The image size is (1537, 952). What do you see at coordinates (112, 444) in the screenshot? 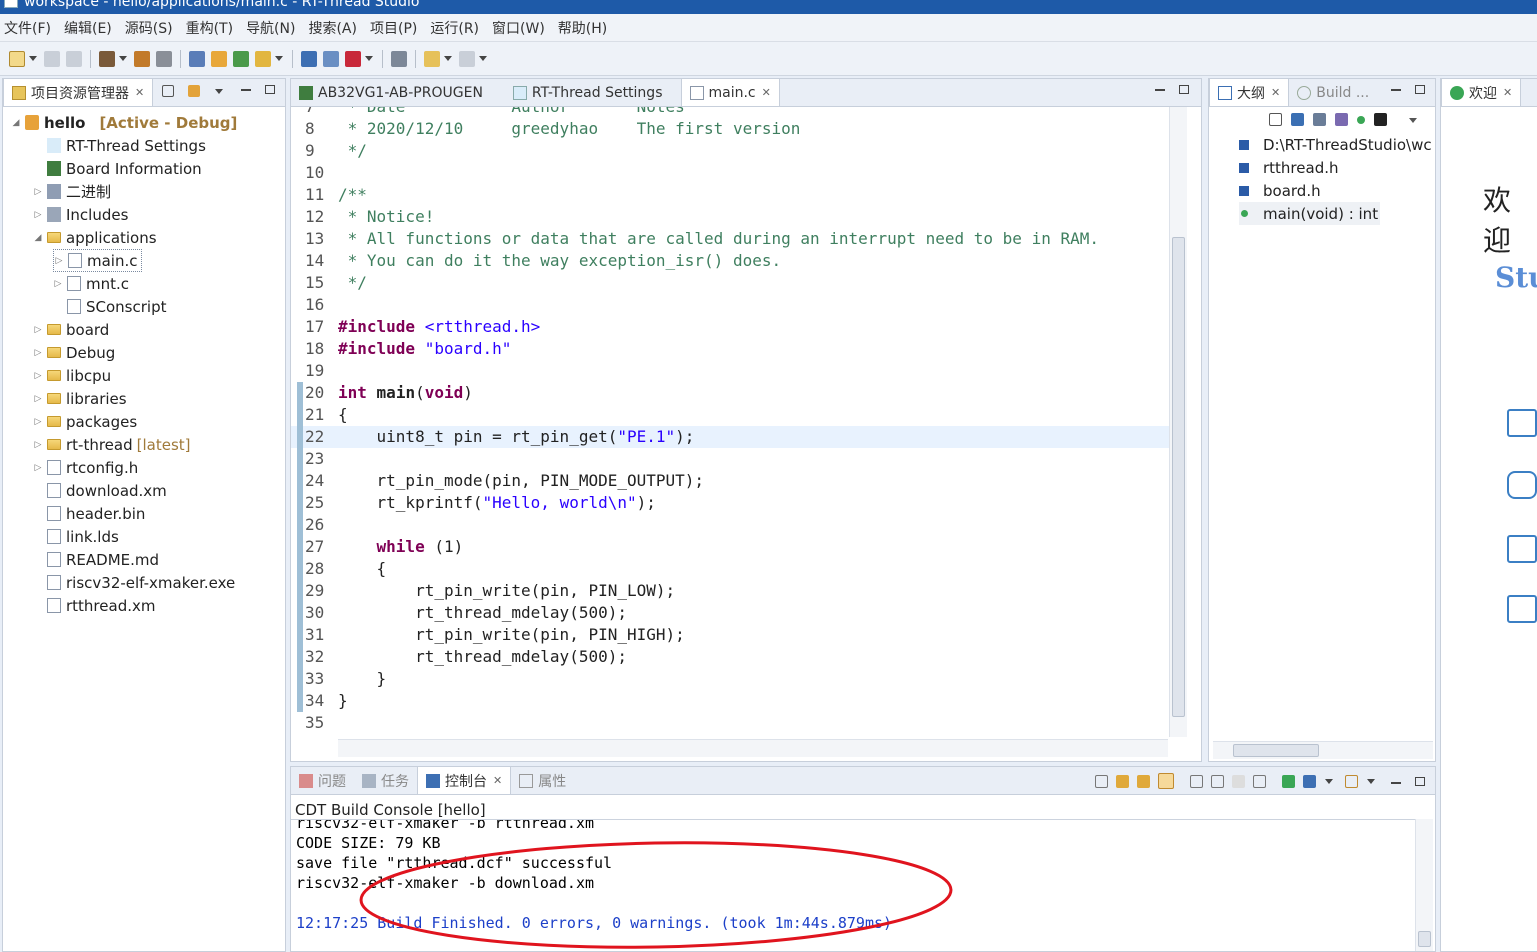
I see `tree-item: ▷ rt-thread [latest]` at bounding box center [112, 444].